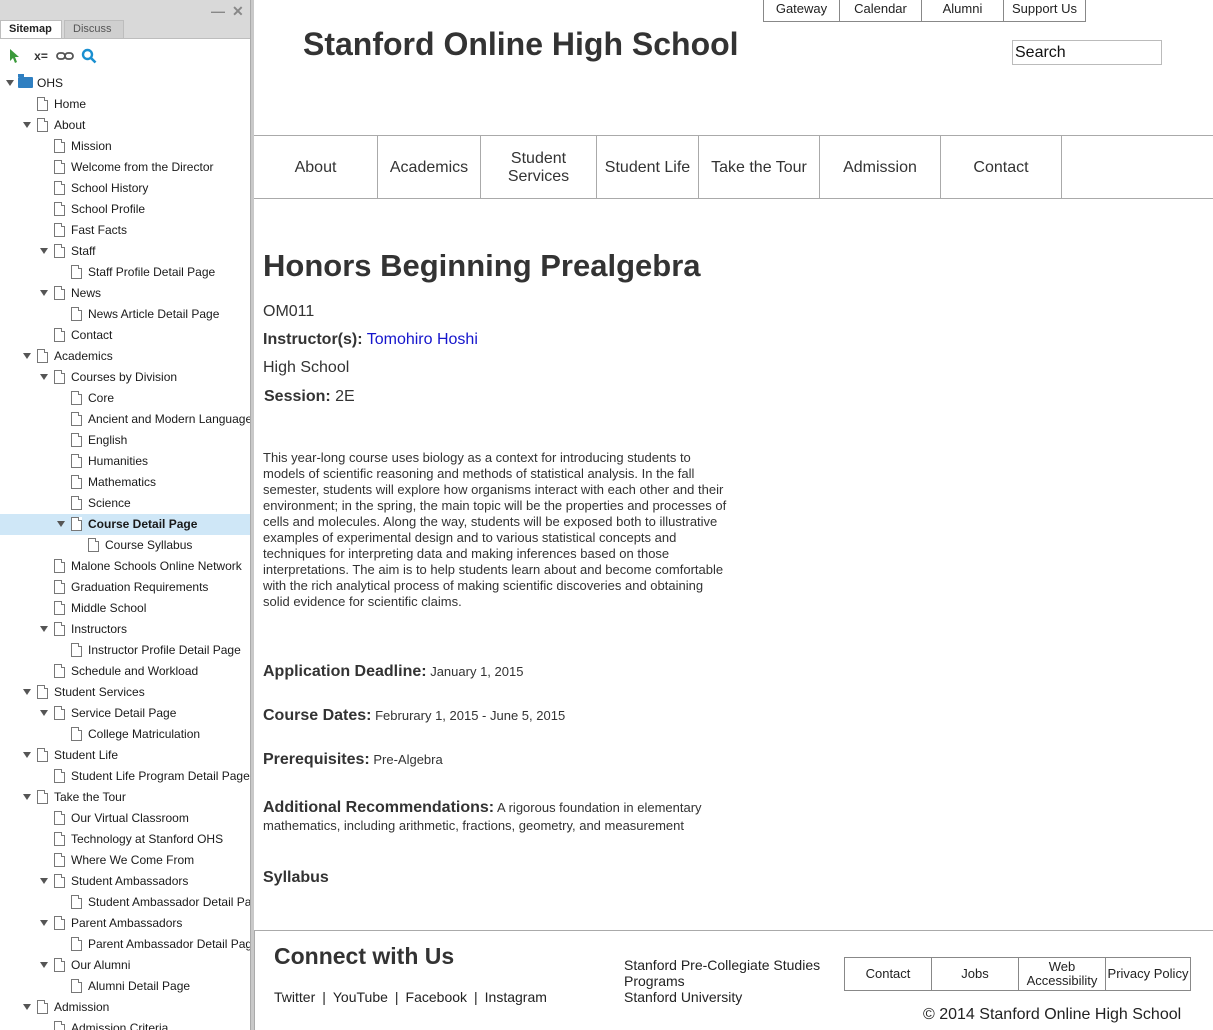 The height and width of the screenshot is (1030, 1213). What do you see at coordinates (1062, 974) in the screenshot?
I see `footer-link-web-accessibility: Web Accessibility` at bounding box center [1062, 974].